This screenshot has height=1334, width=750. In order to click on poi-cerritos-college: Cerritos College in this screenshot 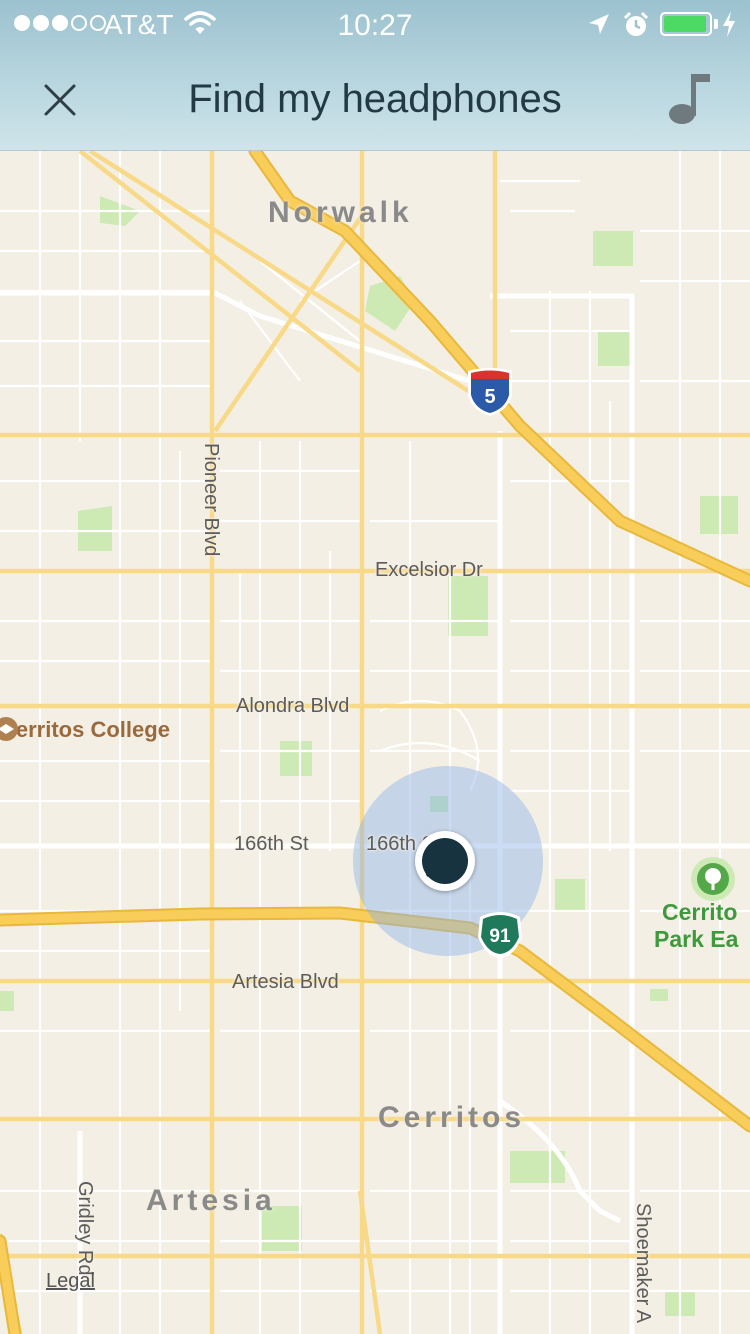, I will do `click(85, 730)`.